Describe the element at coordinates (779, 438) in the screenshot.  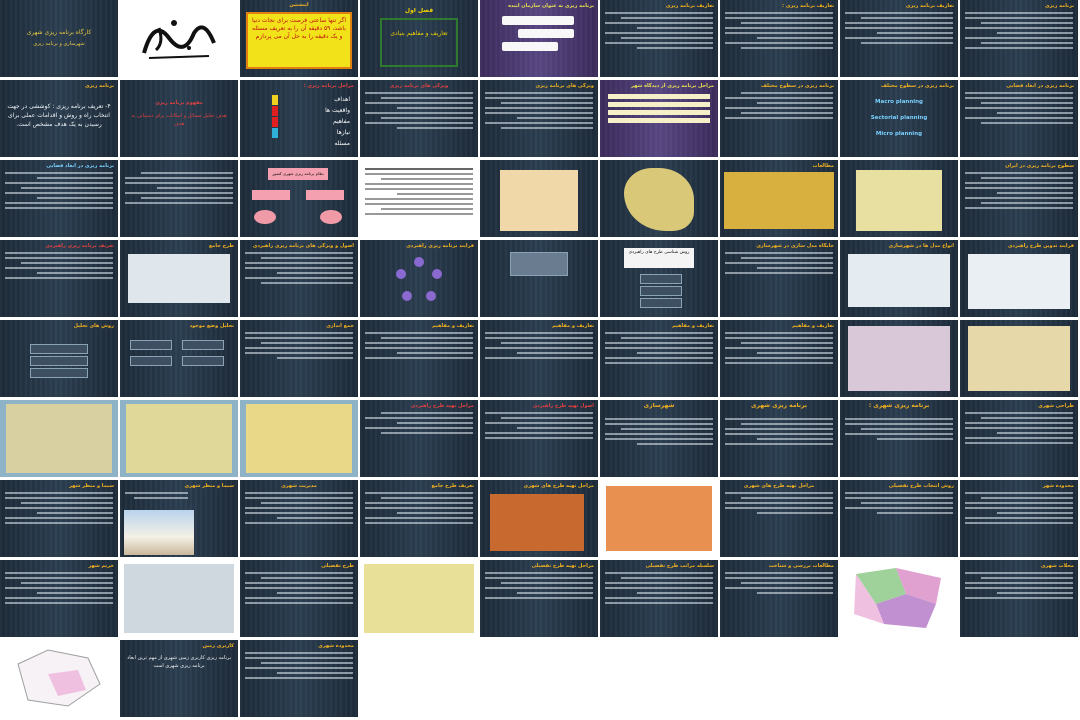
I see `slide-thumbnail-52: برنامه ریزی شهری` at that location.